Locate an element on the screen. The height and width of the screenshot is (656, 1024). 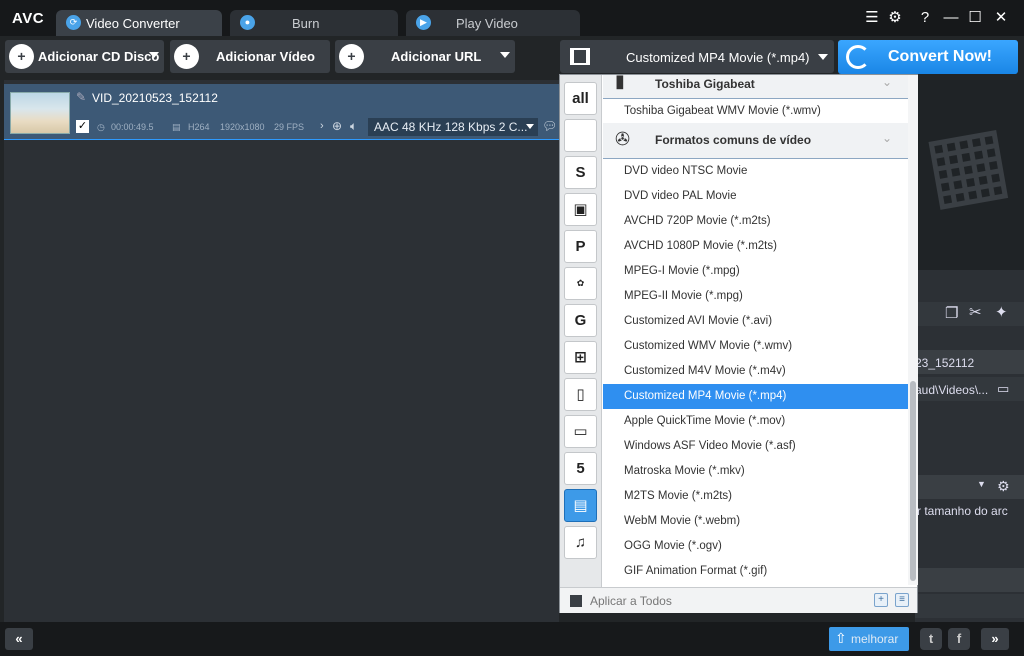
chevron-right-icon: › is located at coordinates (322, 126).